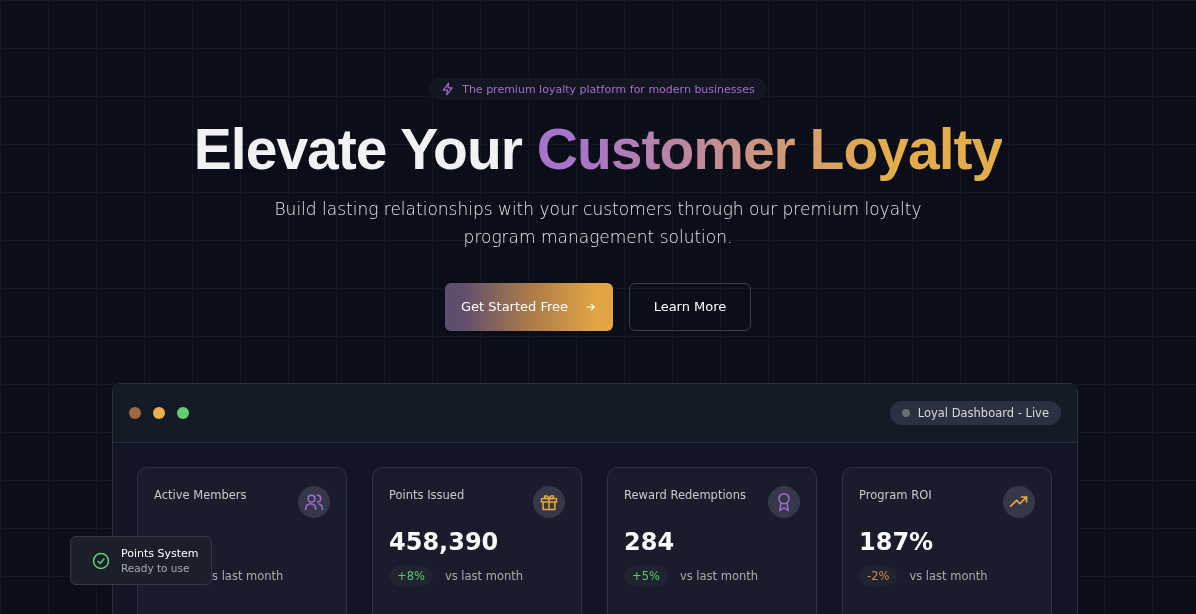  Describe the element at coordinates (101, 560) in the screenshot. I see `check-circle-icon` at that location.